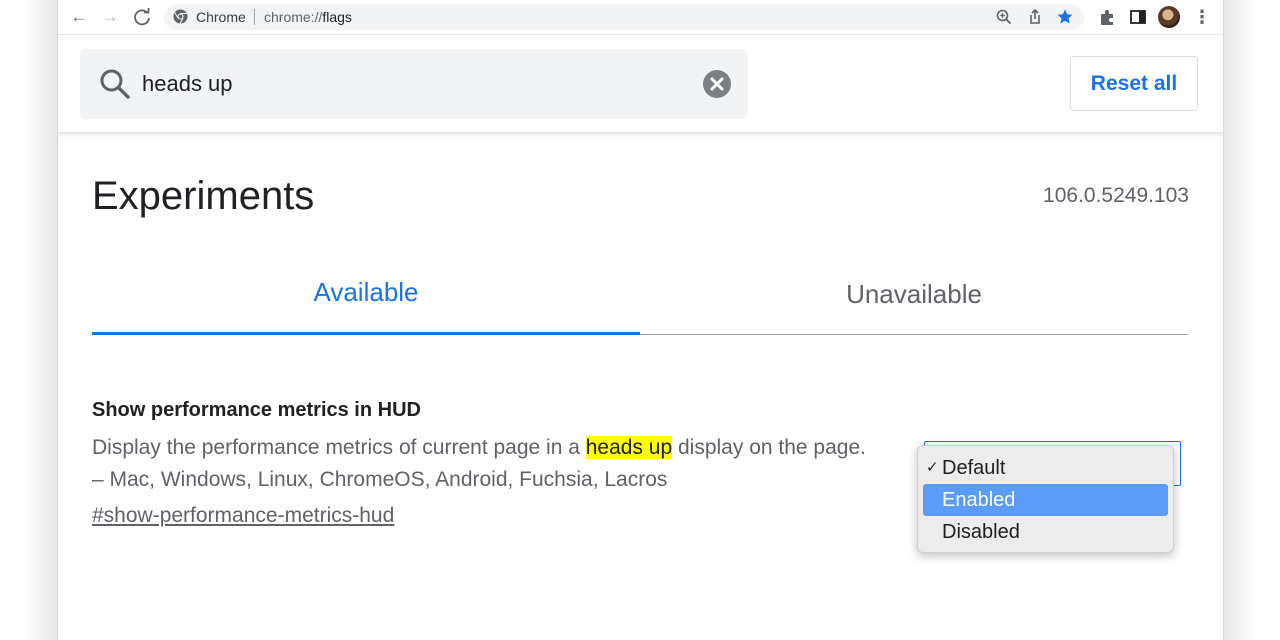 The height and width of the screenshot is (640, 1280). Describe the element at coordinates (1035, 17) in the screenshot. I see `share-icon` at that location.